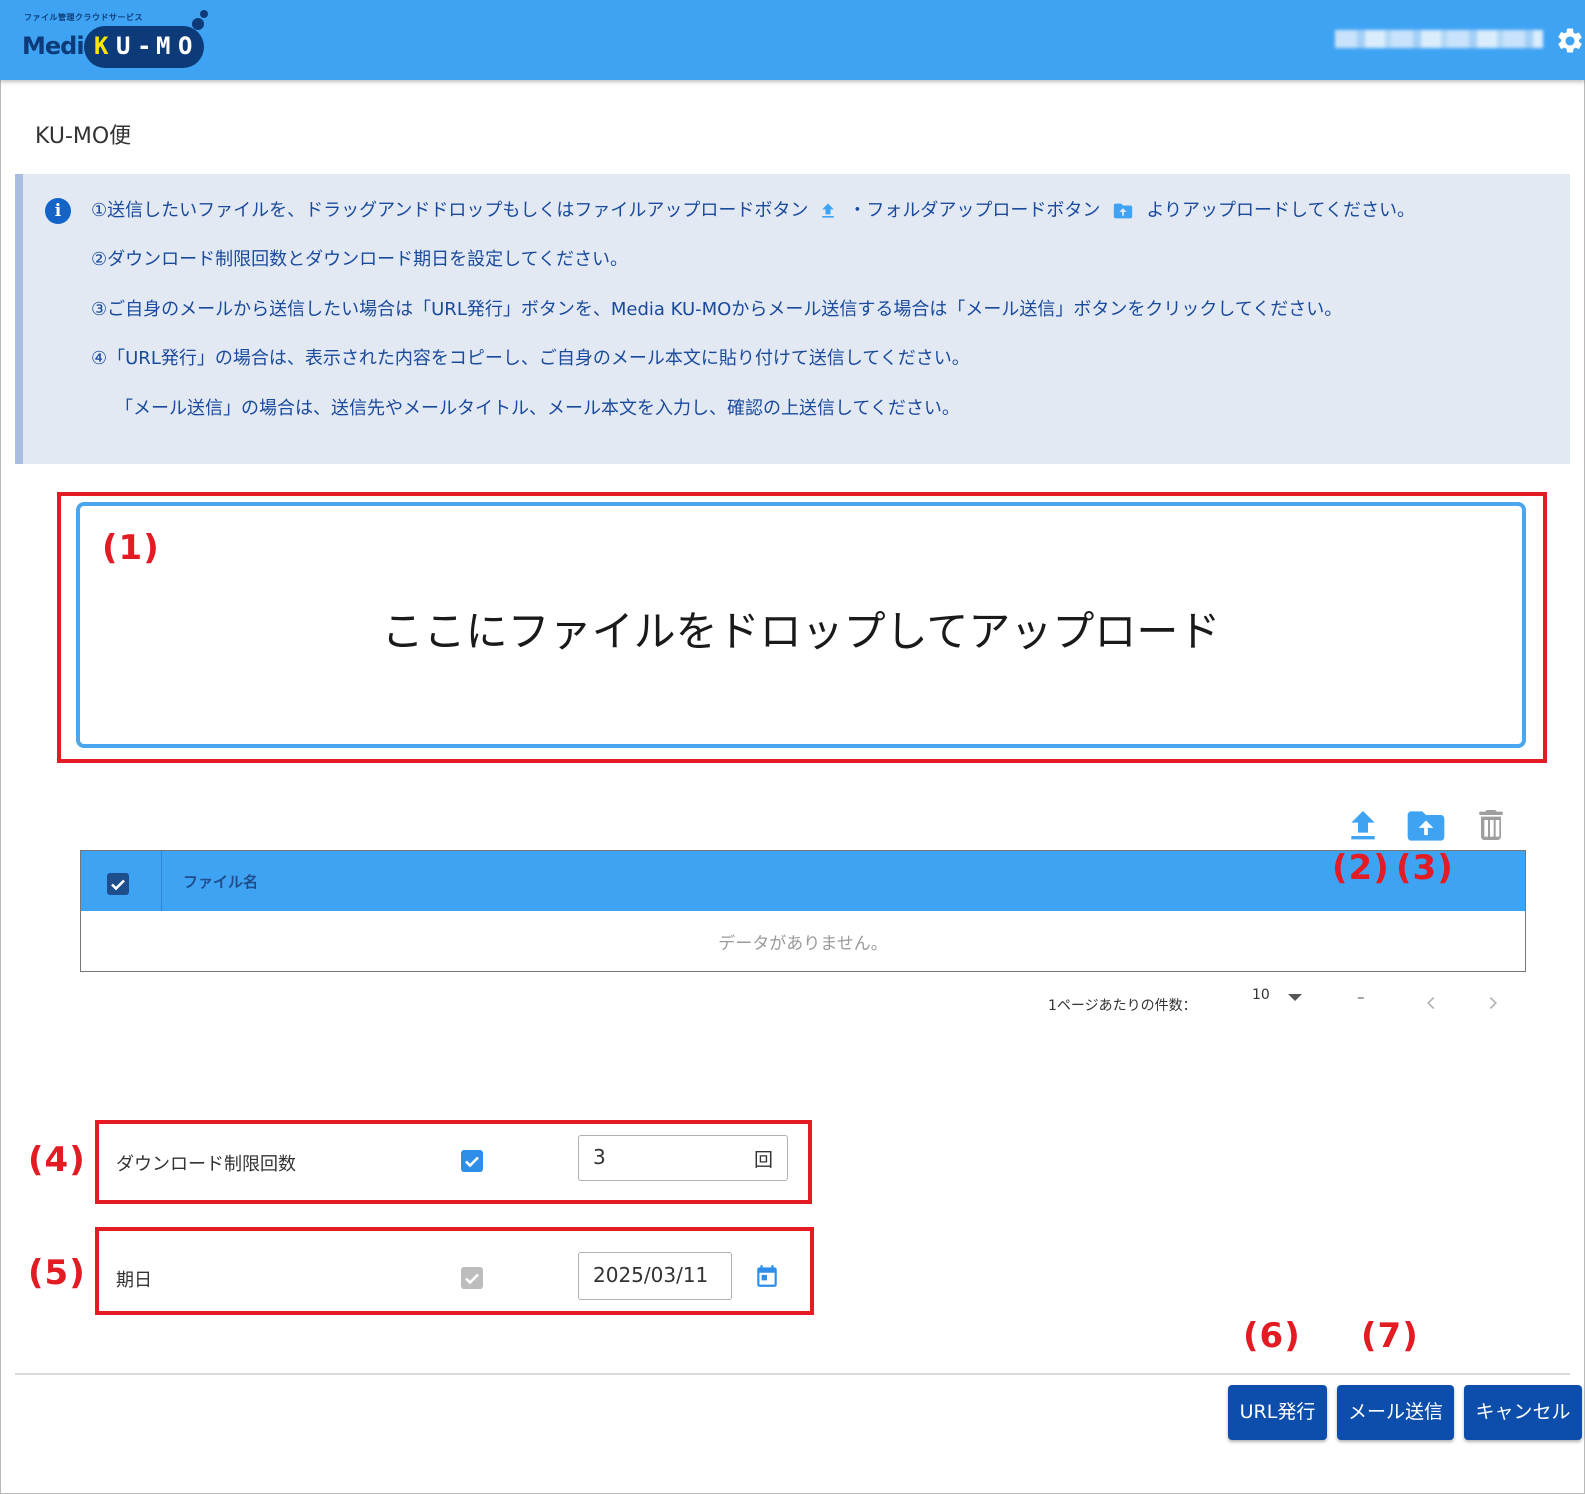  I want to click on download-limit-label: ダウンロード制限回数, so click(206, 1164).